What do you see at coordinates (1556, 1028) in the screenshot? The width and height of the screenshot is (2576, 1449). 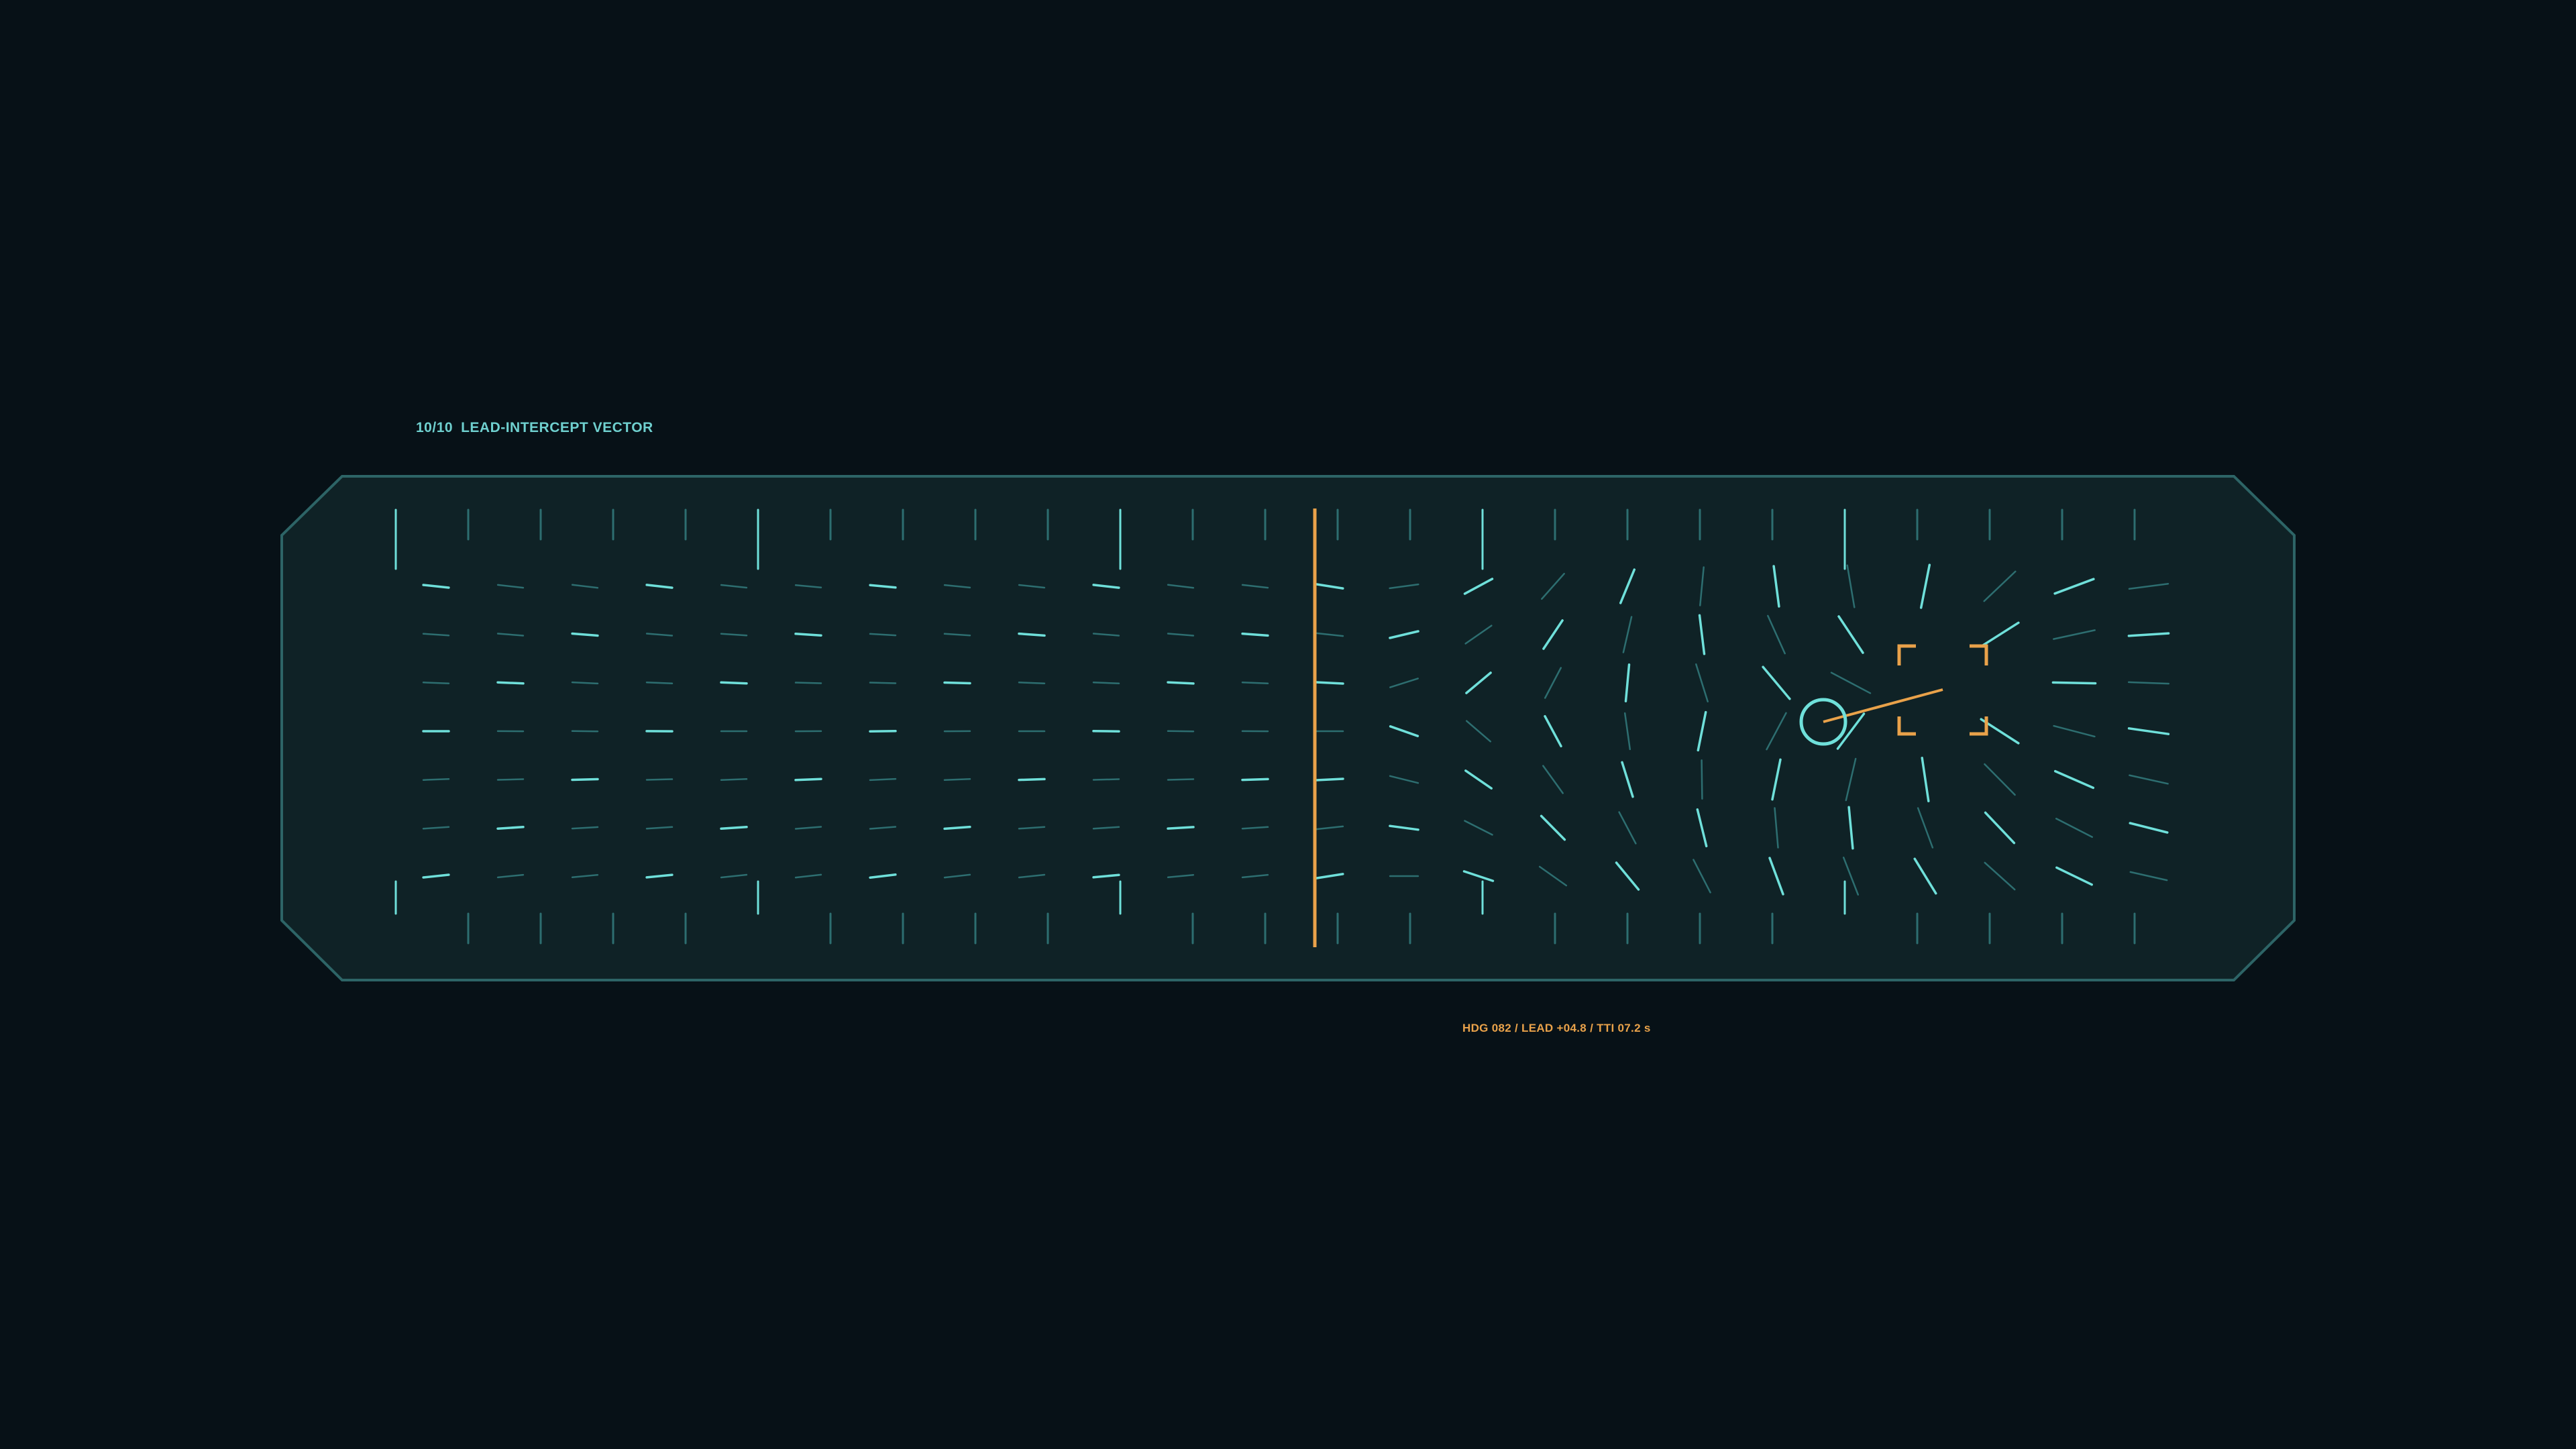 I see `intercept-readout: HDG 082 / LEAD +04.8 / TTI 07.2 s` at bounding box center [1556, 1028].